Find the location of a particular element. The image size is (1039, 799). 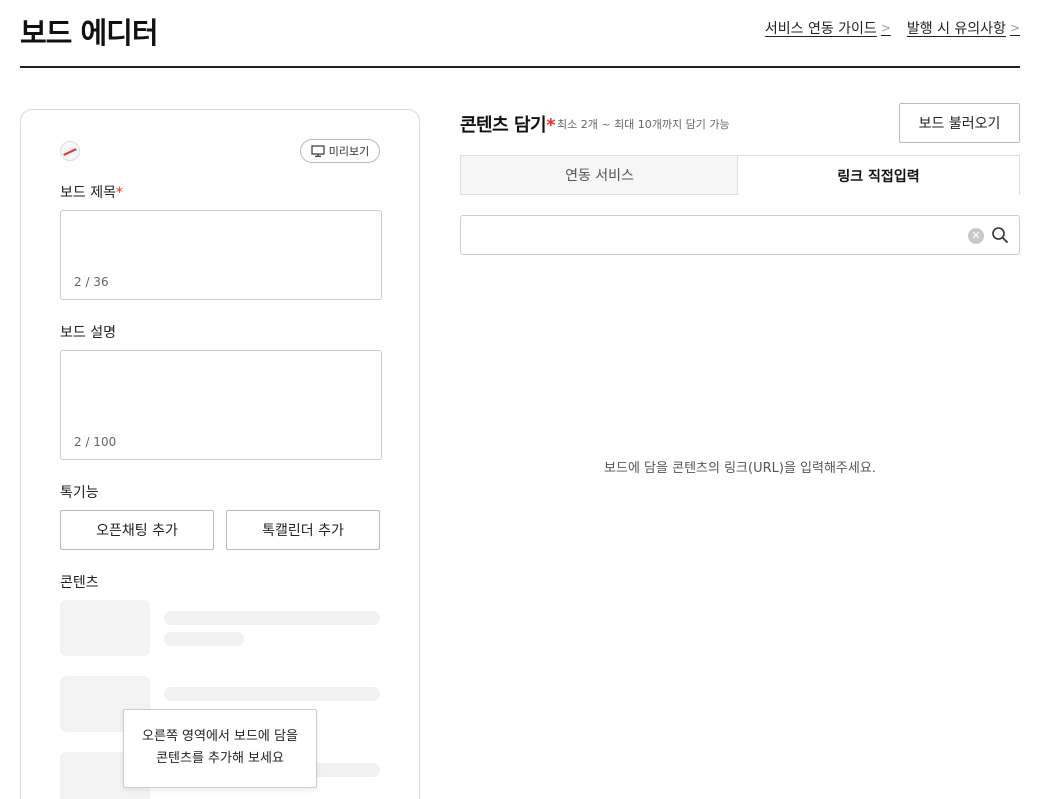

title-char-counter: 2 / 36 is located at coordinates (91, 282).